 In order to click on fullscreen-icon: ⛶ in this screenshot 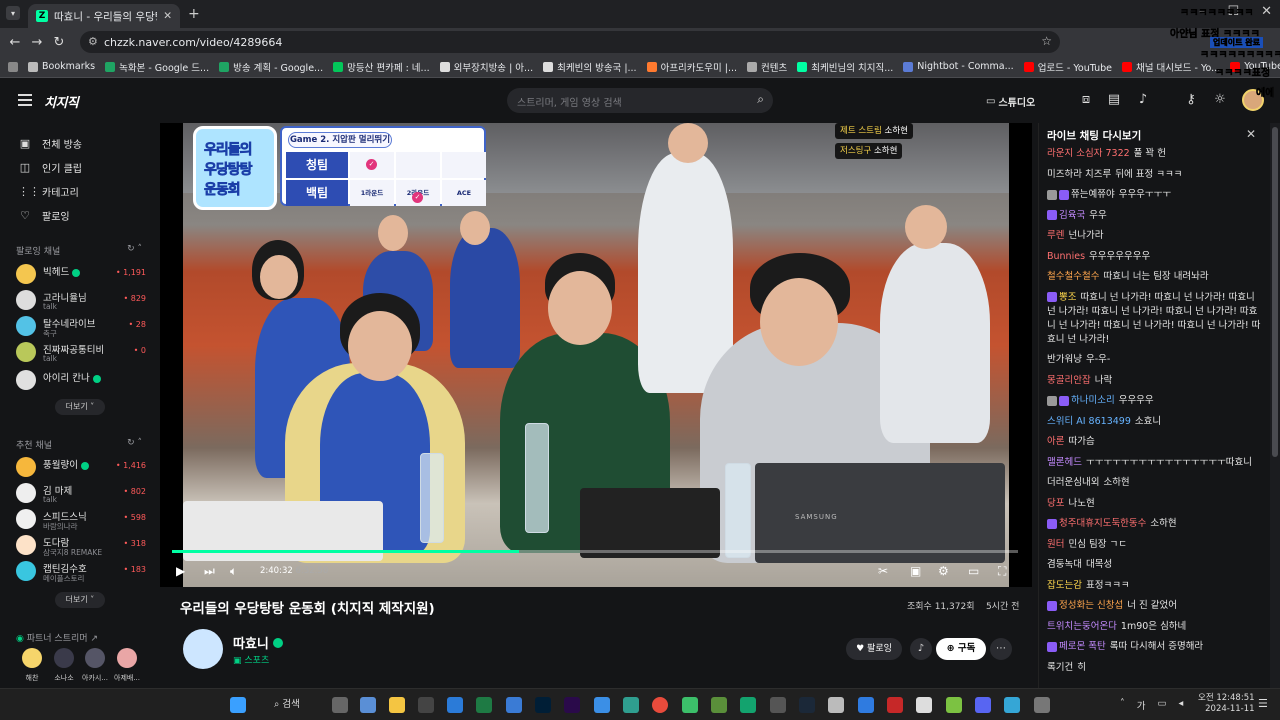, I will do `click(1002, 571)`.